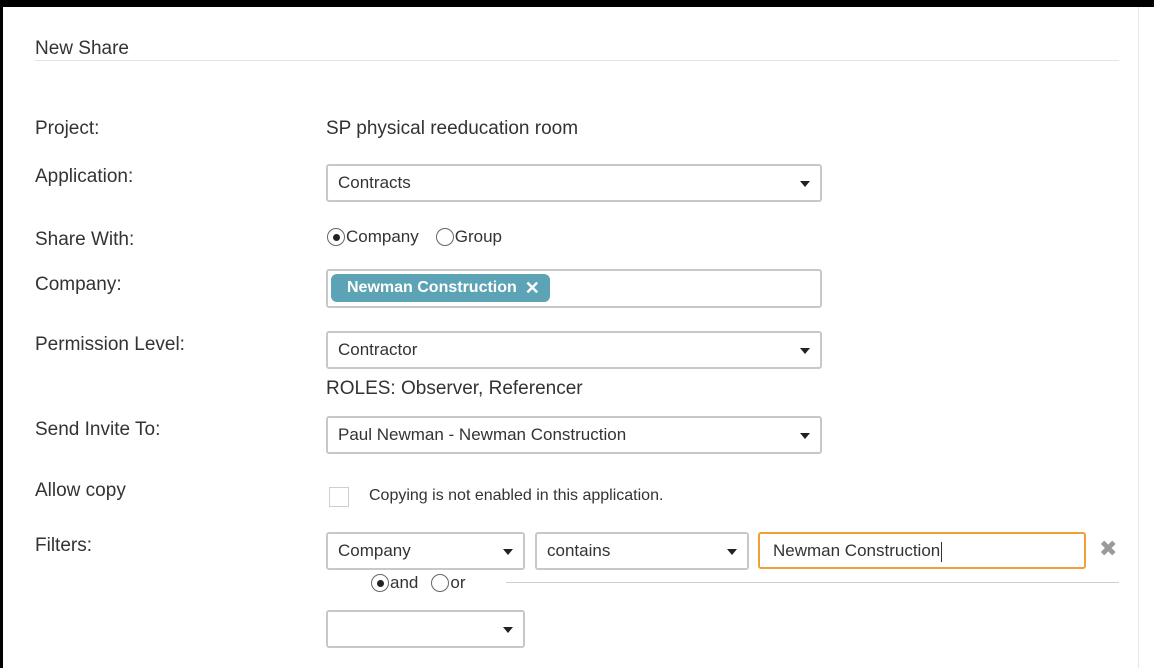 The width and height of the screenshot is (1154, 668). I want to click on filter-logic-radio-group: and or, so click(418, 583).